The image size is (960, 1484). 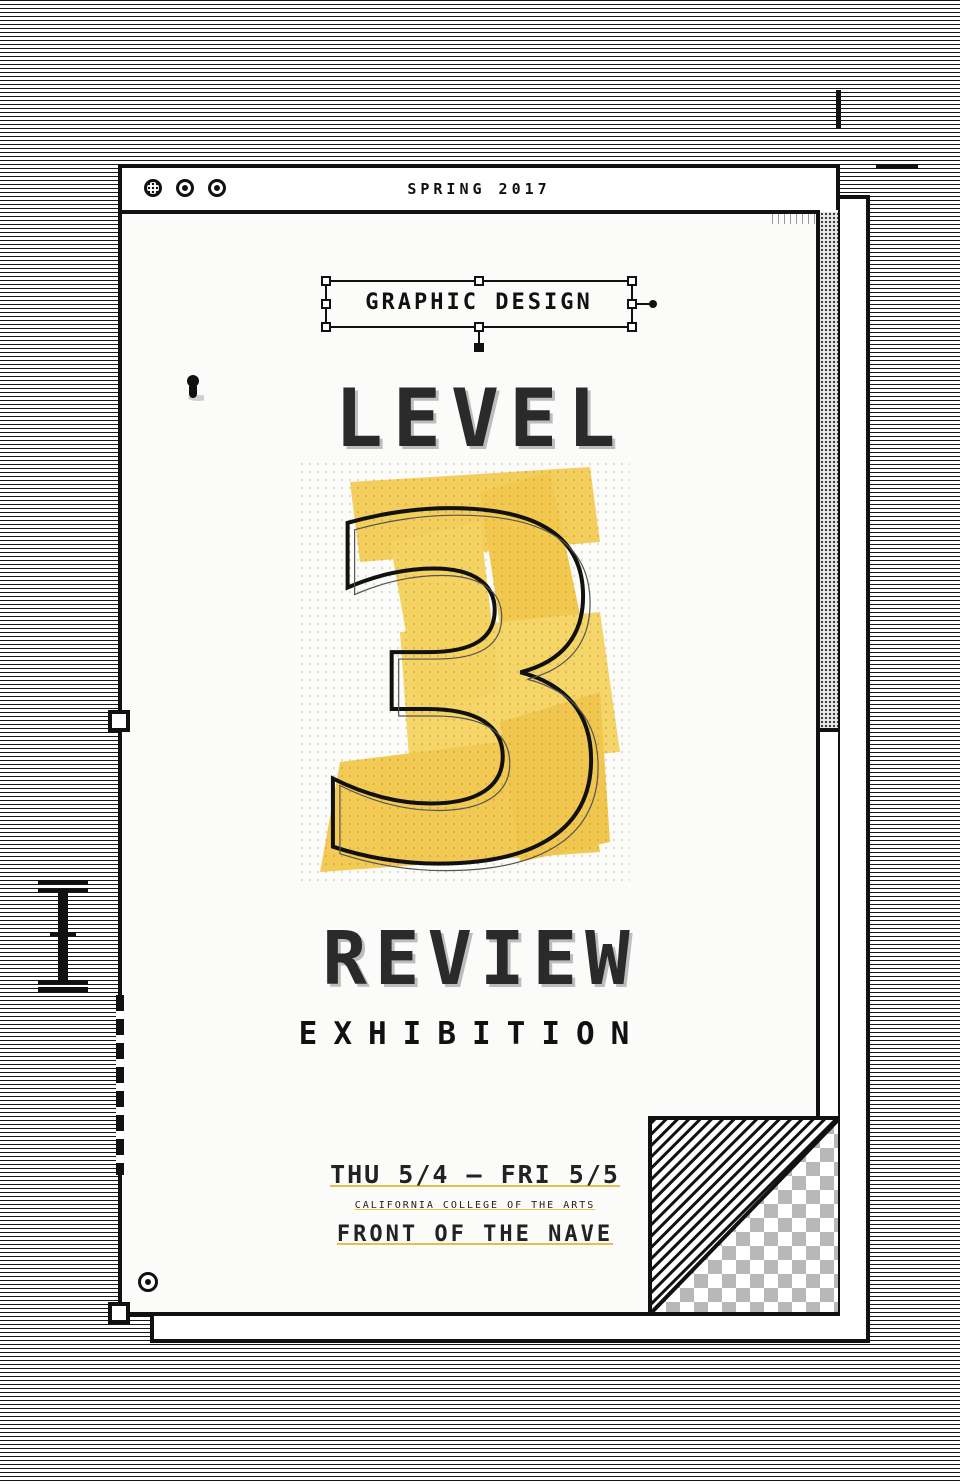 I want to click on checker-corner-graphic, so click(x=745, y=1216).